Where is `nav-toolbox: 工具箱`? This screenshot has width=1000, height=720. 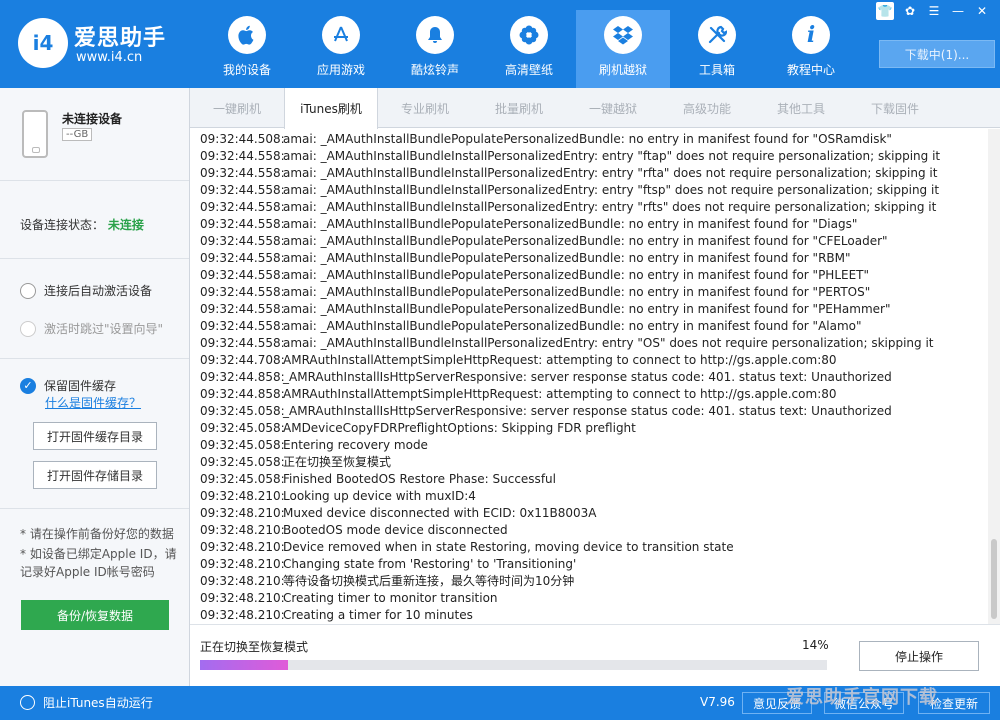
nav-toolbox: 工具箱 is located at coordinates (717, 49).